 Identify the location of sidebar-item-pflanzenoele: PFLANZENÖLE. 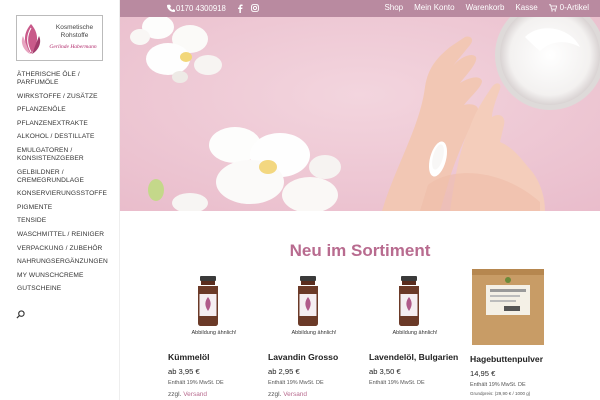
(67, 110).